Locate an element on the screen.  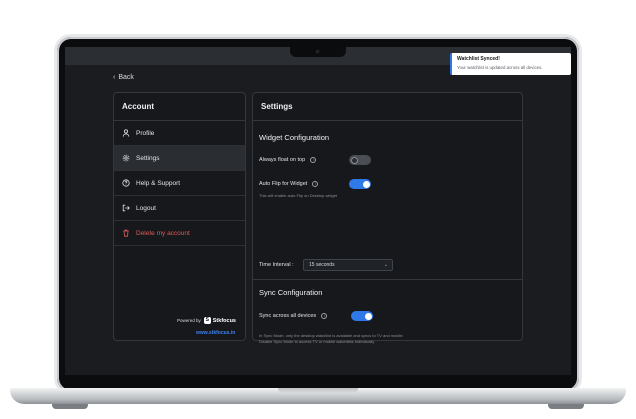
brand-logo: S Stkfocus is located at coordinates (219, 320).